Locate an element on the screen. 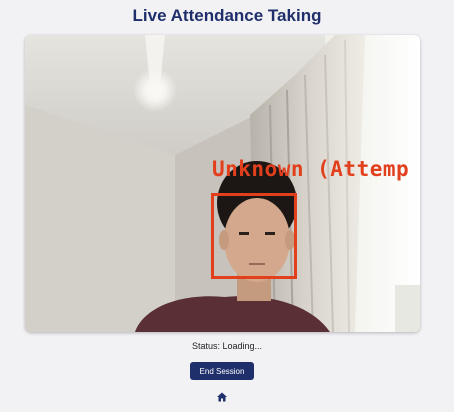 This screenshot has width=454, height=412. face-detection-box is located at coordinates (254, 236).